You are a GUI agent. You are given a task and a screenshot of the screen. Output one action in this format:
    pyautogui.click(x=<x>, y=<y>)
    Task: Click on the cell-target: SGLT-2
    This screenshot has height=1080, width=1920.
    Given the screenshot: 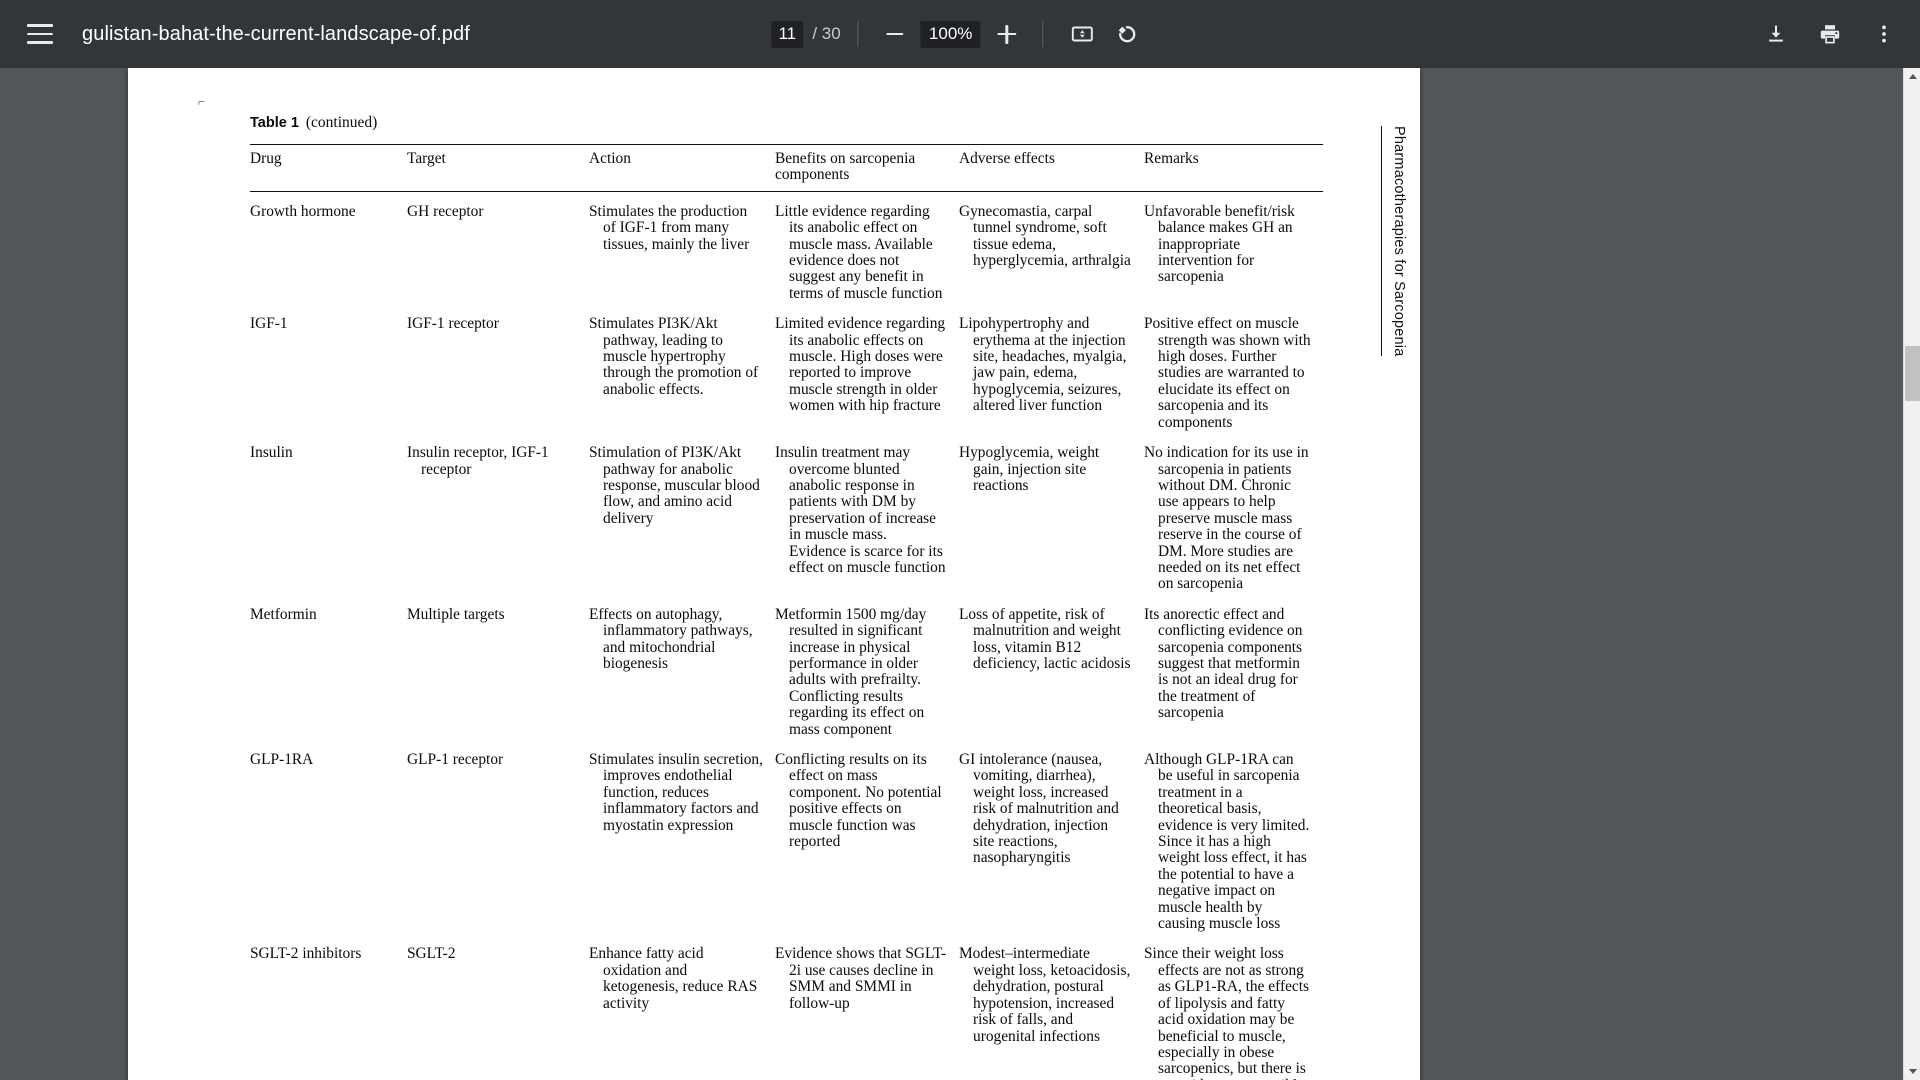 What is the action you would take?
    pyautogui.click(x=431, y=954)
    